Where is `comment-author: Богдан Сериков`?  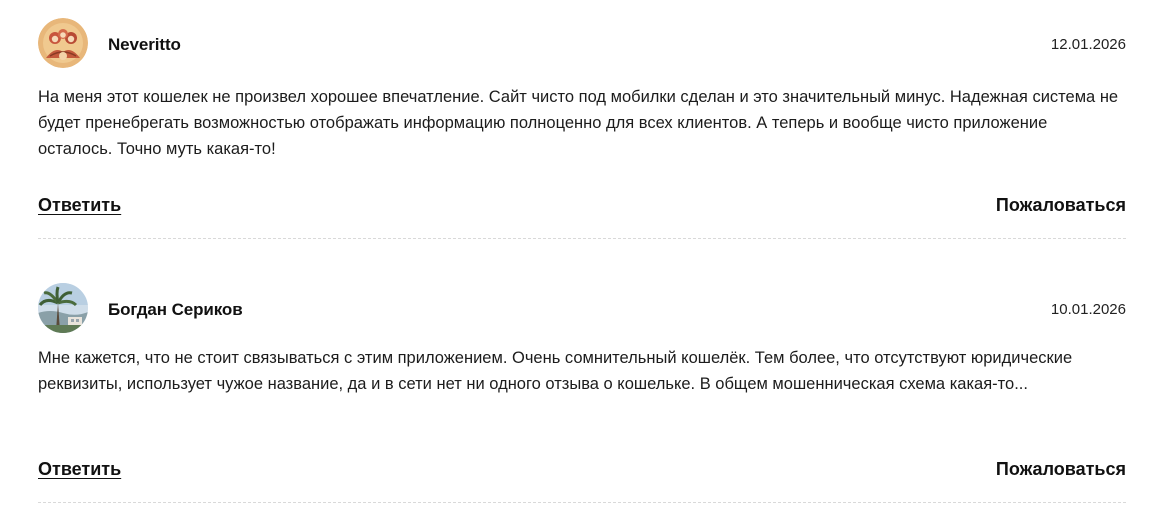
comment-author: Богдан Сериков is located at coordinates (175, 309).